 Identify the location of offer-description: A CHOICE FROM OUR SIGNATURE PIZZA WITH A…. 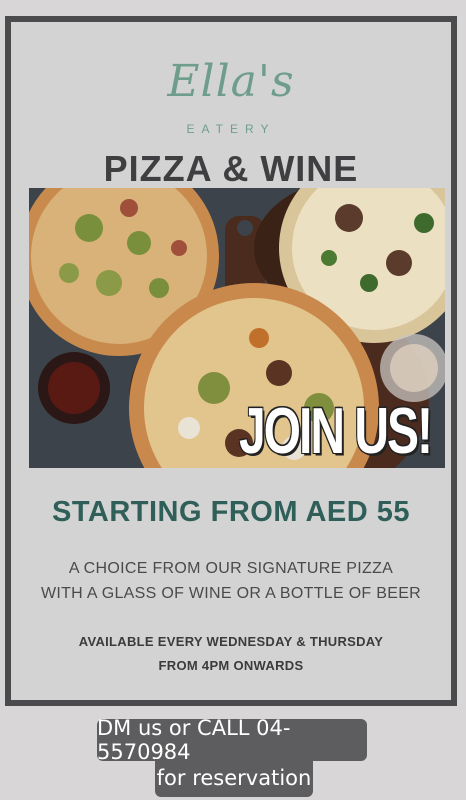
(231, 581).